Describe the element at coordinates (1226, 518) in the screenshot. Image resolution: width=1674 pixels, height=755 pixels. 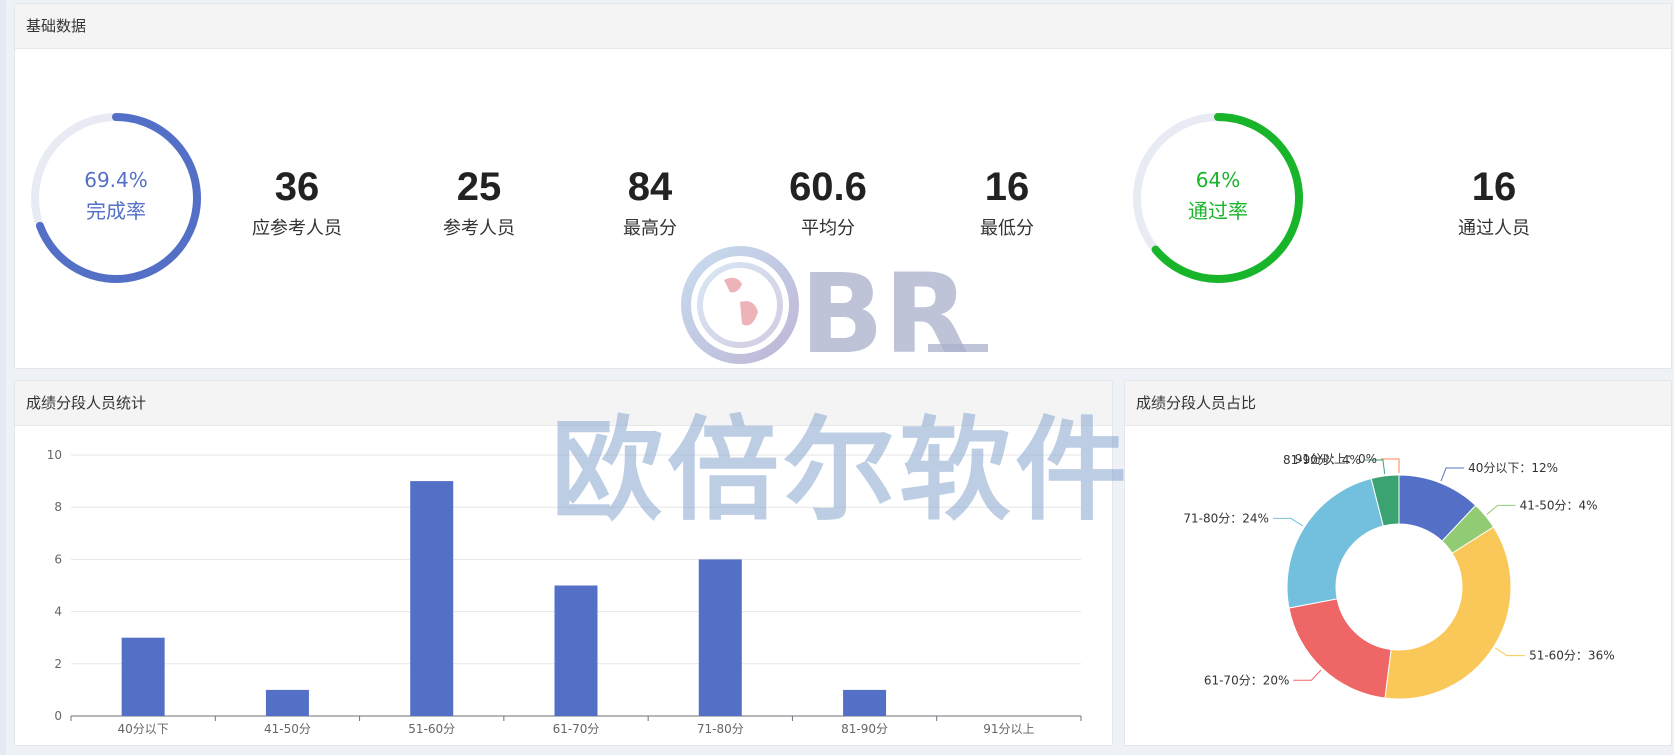
I see `slice-label: 71-80分：24%` at that location.